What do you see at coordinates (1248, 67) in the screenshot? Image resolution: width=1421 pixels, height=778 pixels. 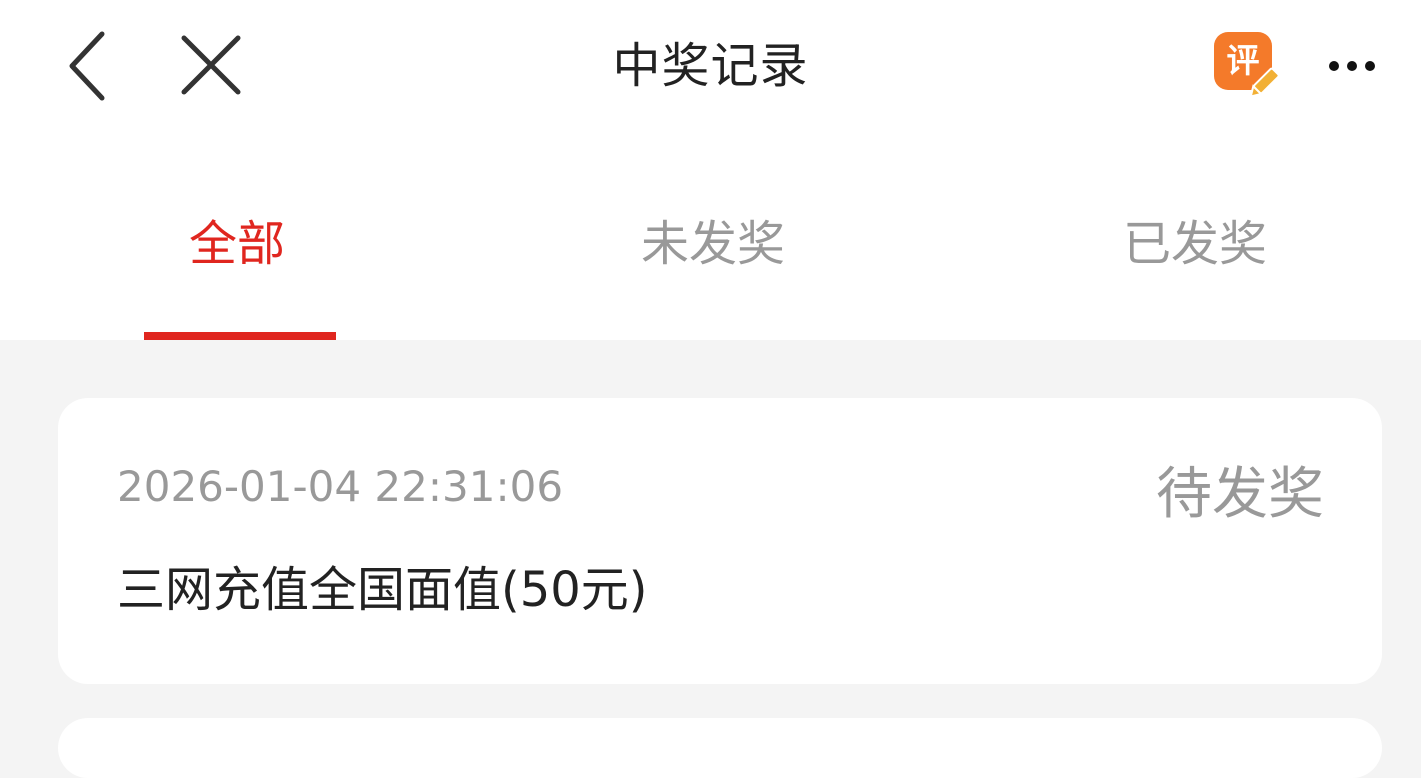 I see `review-button: 评` at bounding box center [1248, 67].